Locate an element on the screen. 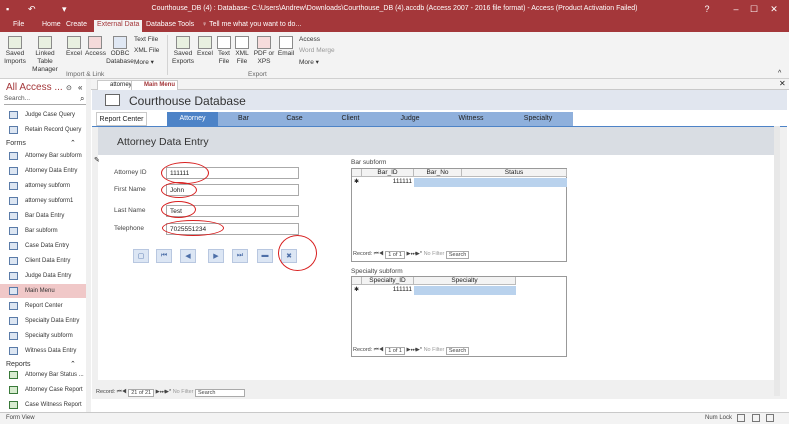 This screenshot has width=789, height=424. doc-tab-main-menu: Main Menu is located at coordinates (154, 85).